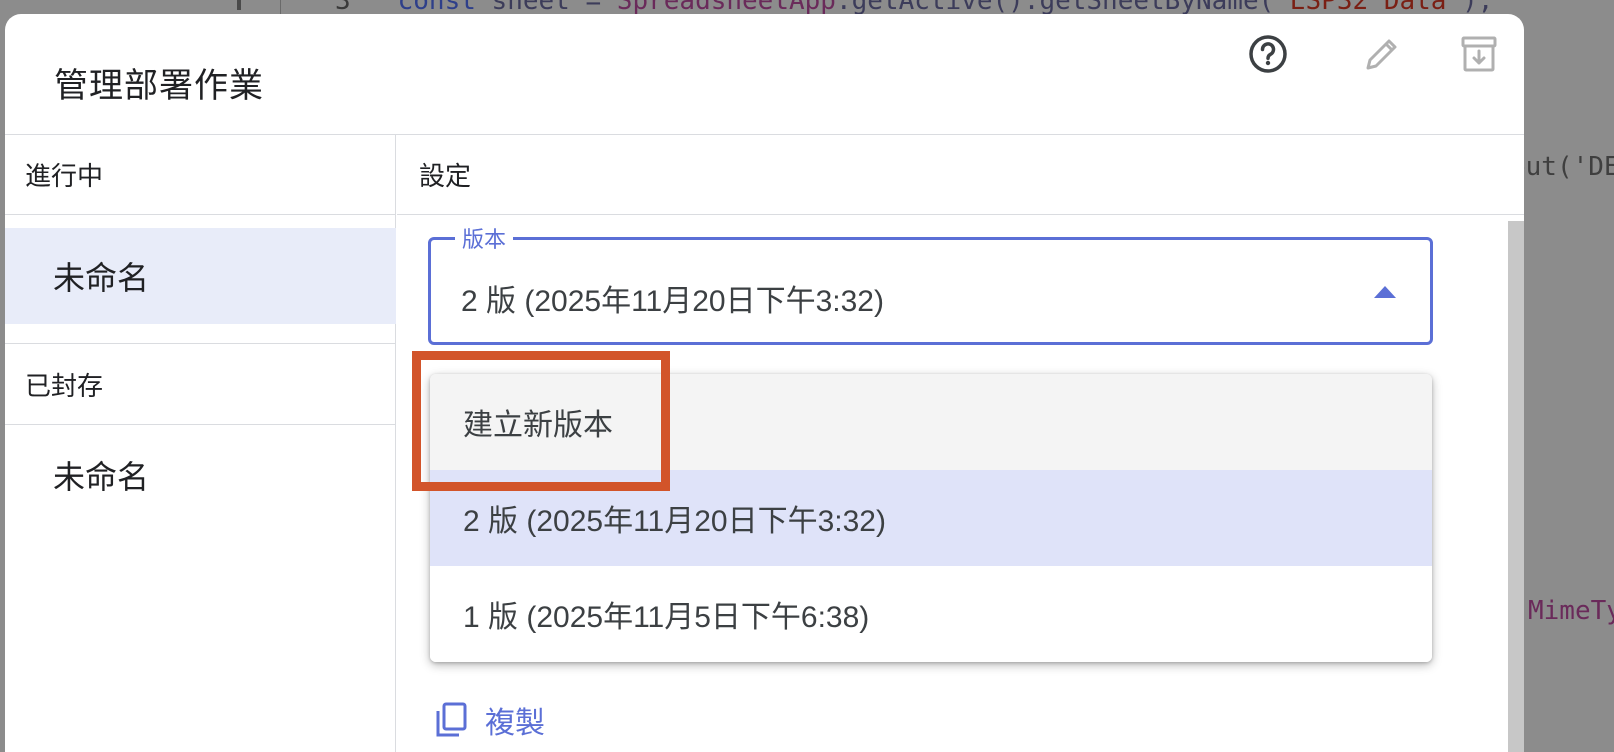 Image resolution: width=1614 pixels, height=752 pixels. I want to click on pencil-icon, so click(1382, 54).